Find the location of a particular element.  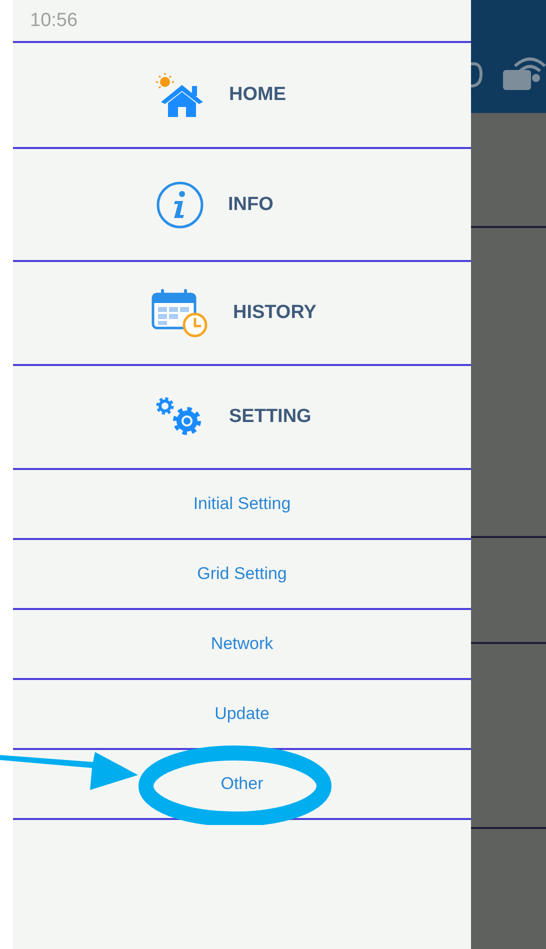

info-icon is located at coordinates (180, 204).